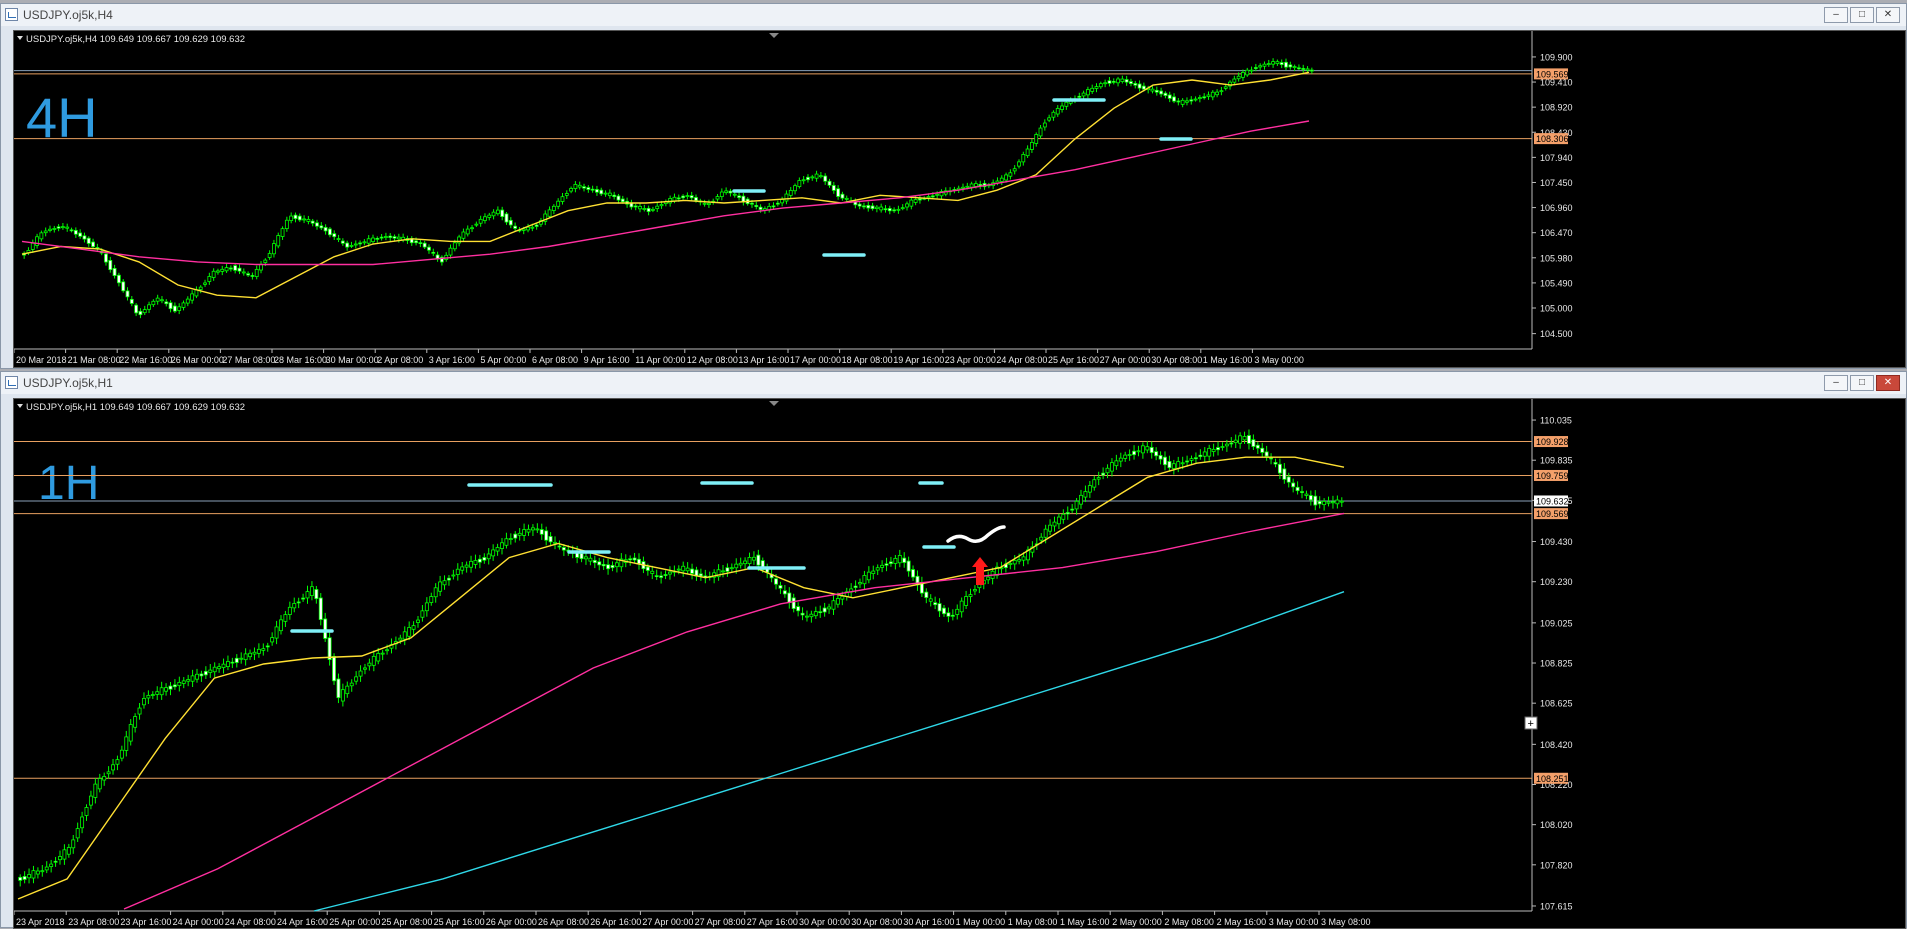 The width and height of the screenshot is (1907, 929). I want to click on x-tick-label: 1 May 00:00, so click(981, 922).